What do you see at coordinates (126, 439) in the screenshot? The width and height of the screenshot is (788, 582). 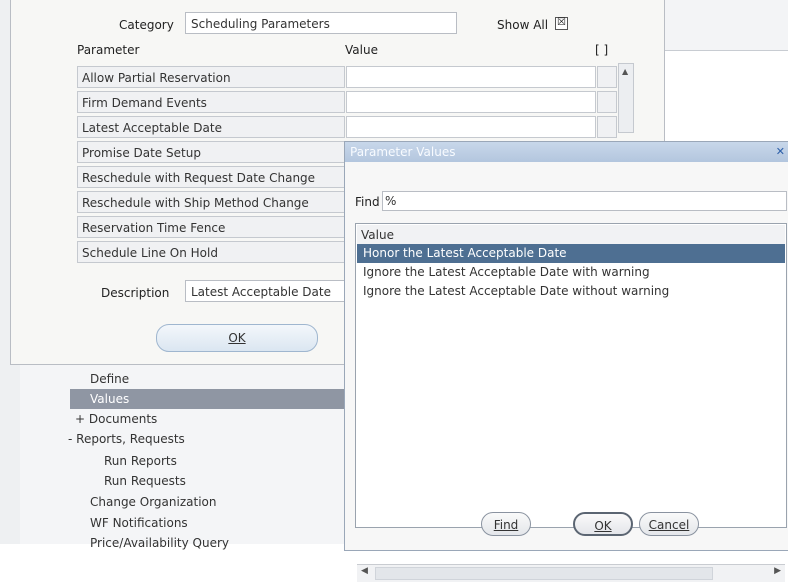 I see `tree-item-reports-requests: - Reports, Requests` at bounding box center [126, 439].